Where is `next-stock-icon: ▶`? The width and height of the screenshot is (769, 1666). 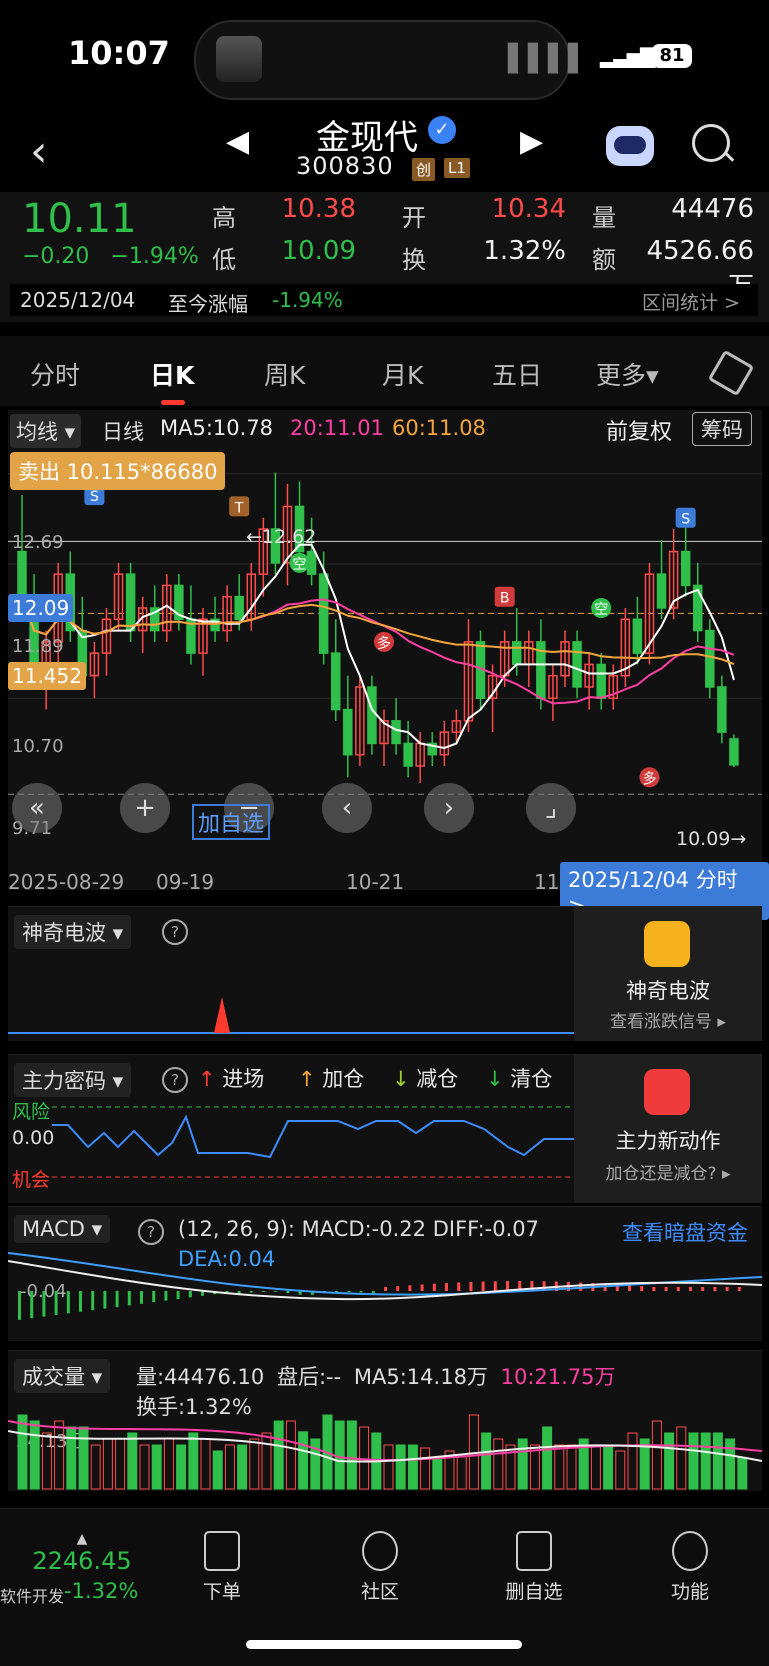
next-stock-icon: ▶ is located at coordinates (531, 141).